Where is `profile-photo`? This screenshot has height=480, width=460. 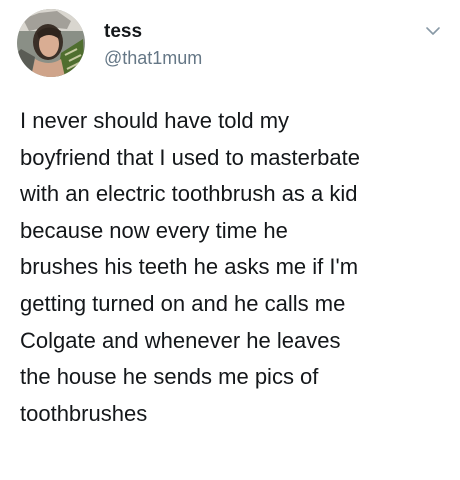 profile-photo is located at coordinates (51, 43).